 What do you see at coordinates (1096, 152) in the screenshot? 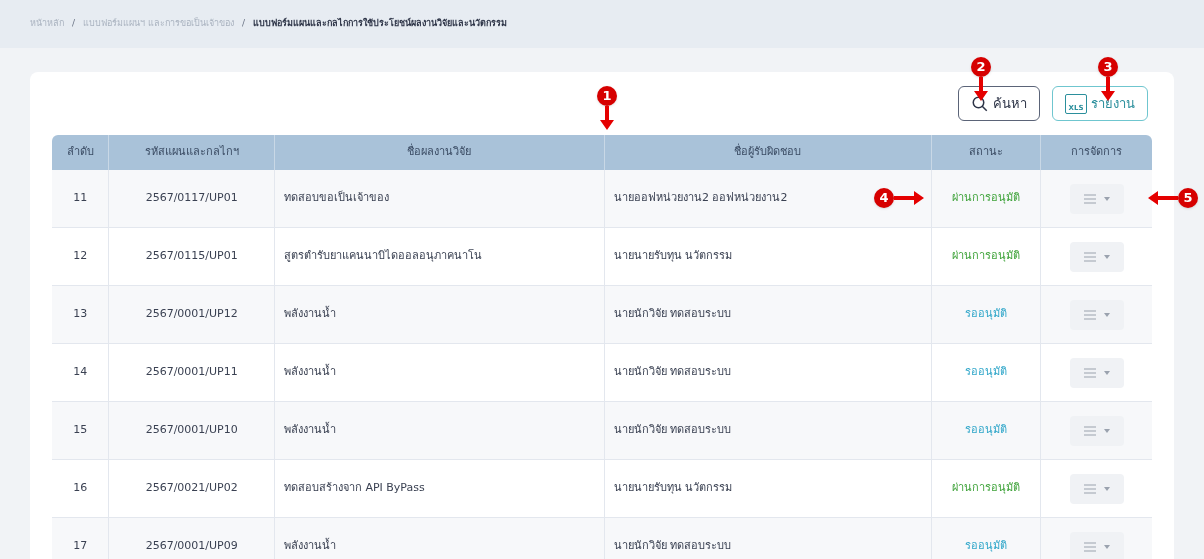
I see `column-header: การจัดการ` at bounding box center [1096, 152].